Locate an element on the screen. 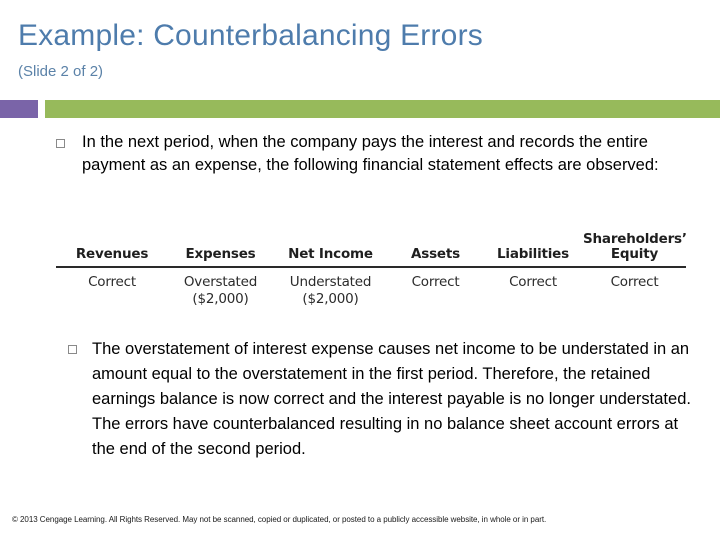  table-header-shareholders-equity-line1: Shareholders’ is located at coordinates (635, 239).